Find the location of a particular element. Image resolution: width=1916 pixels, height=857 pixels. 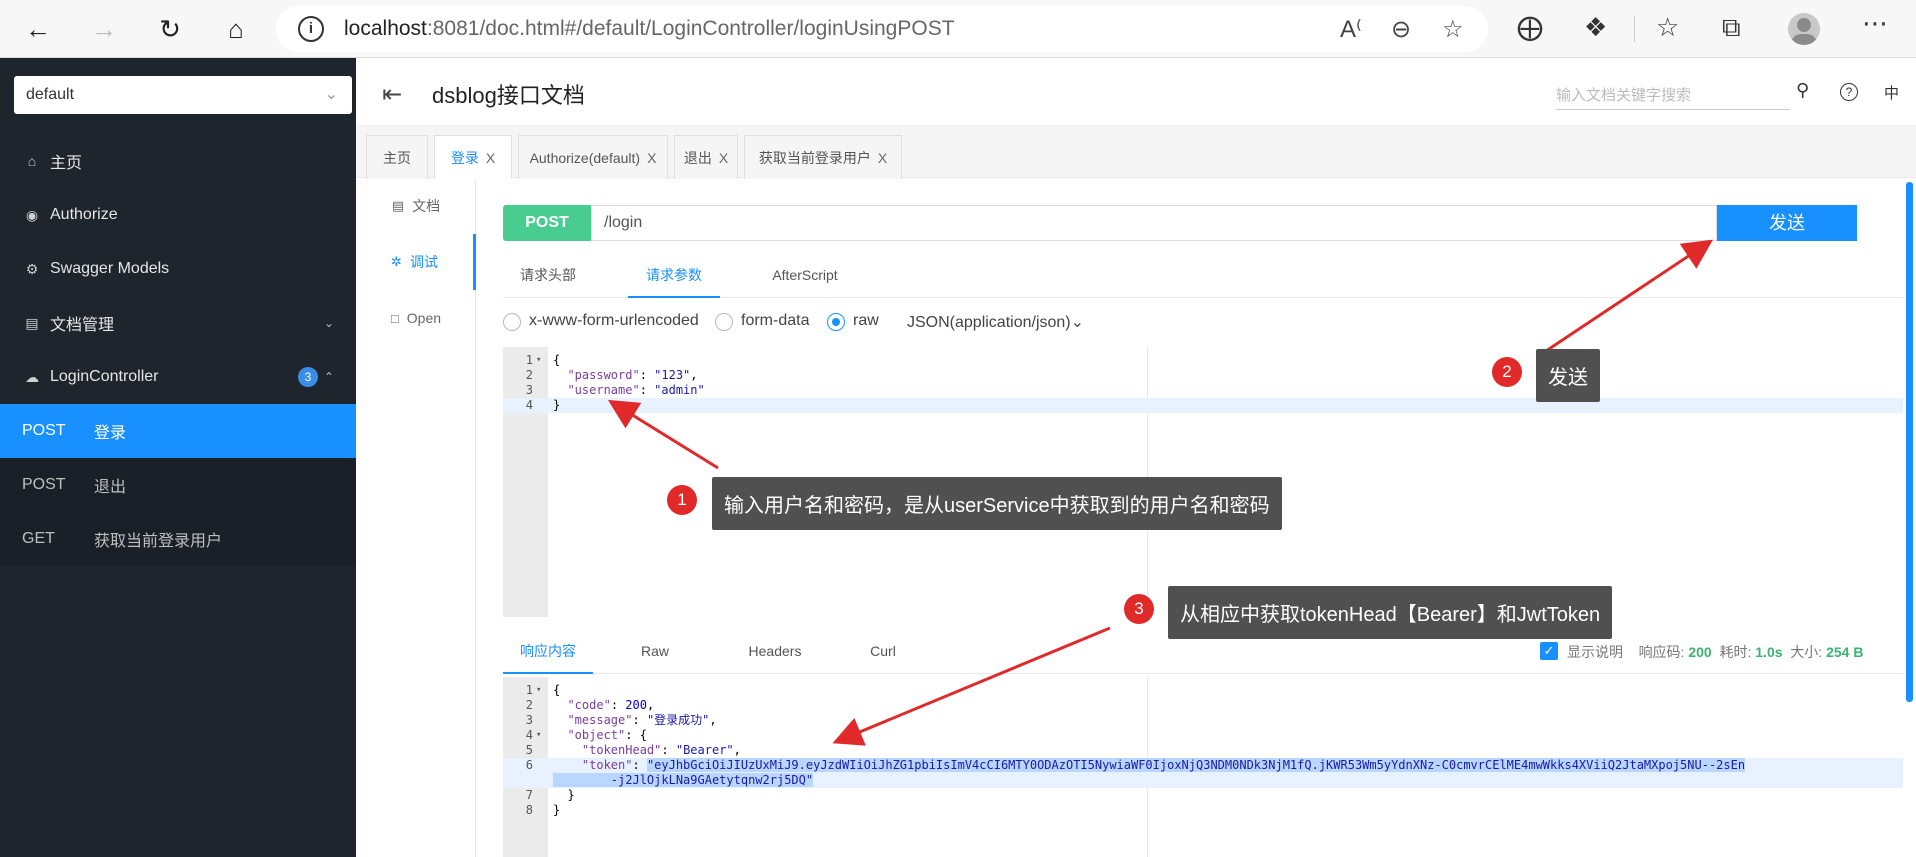

code-line: 8} is located at coordinates (1203, 810).